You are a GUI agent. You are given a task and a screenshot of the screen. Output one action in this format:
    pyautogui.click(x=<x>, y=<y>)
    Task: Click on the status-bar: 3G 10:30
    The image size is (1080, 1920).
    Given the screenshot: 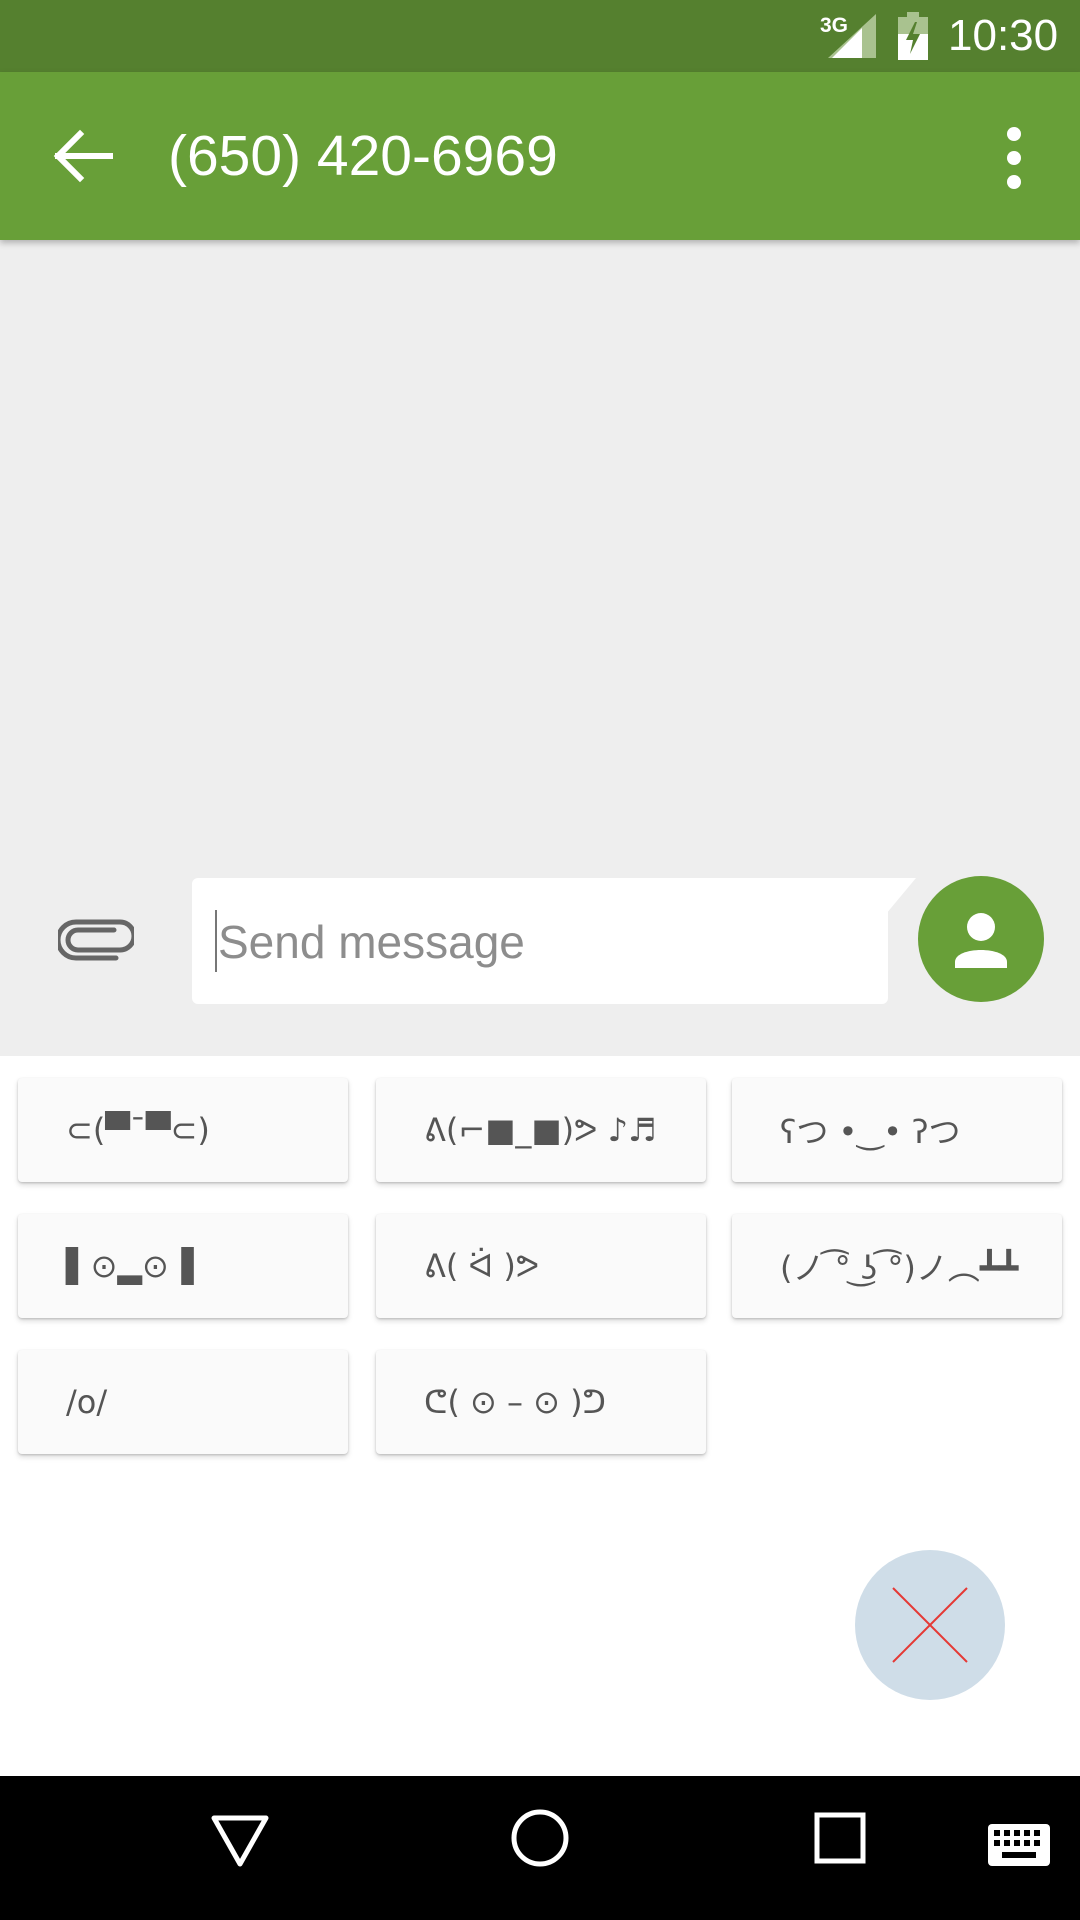 What is the action you would take?
    pyautogui.click(x=540, y=36)
    